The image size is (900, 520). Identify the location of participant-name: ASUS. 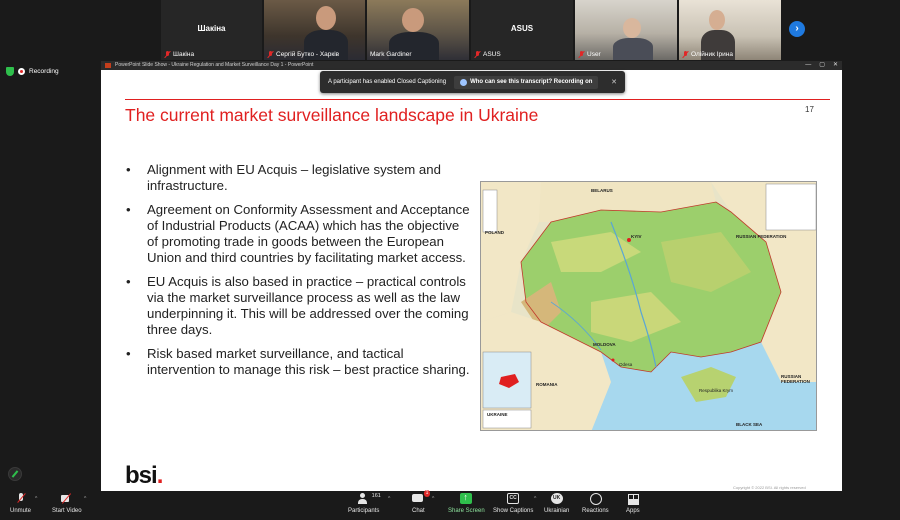
(492, 54).